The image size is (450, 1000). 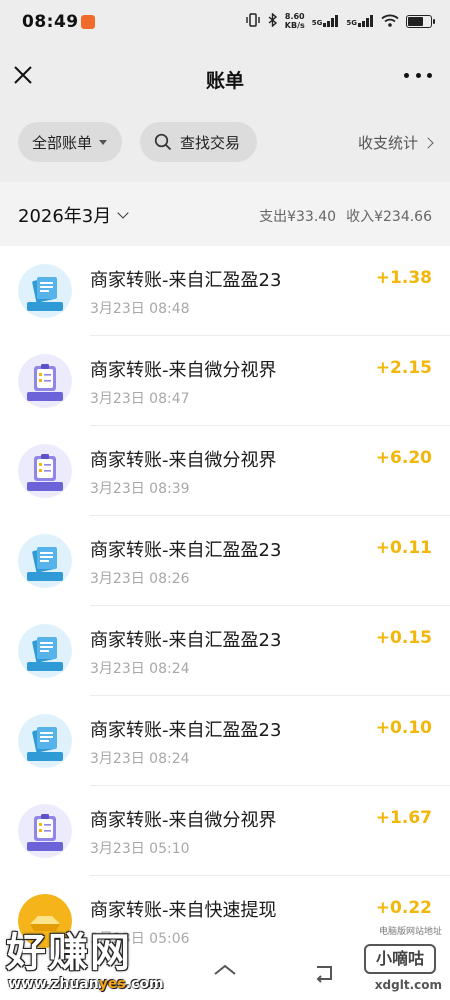 What do you see at coordinates (403, 728) in the screenshot?
I see `transaction-amount: +0.10` at bounding box center [403, 728].